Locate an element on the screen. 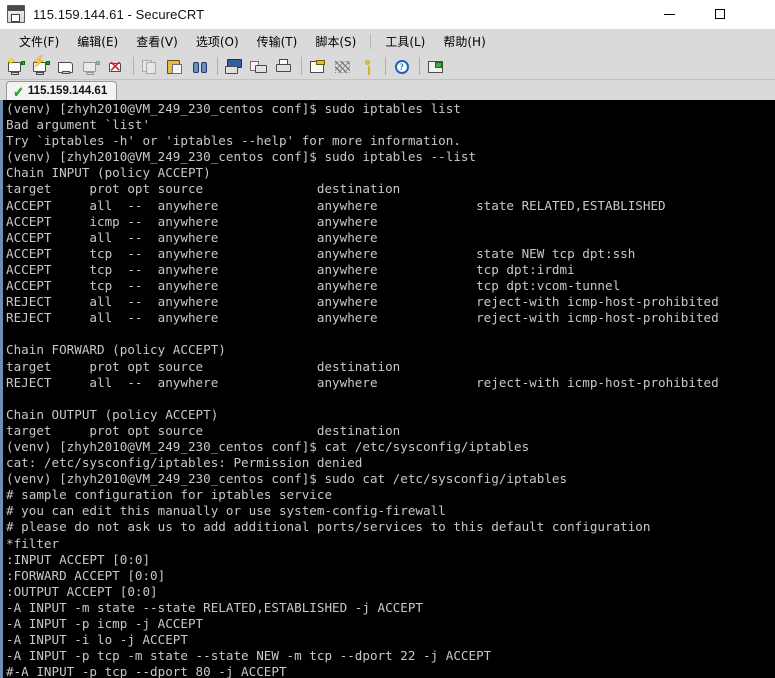 This screenshot has width=775, height=678. help-button: ? is located at coordinates (402, 66).